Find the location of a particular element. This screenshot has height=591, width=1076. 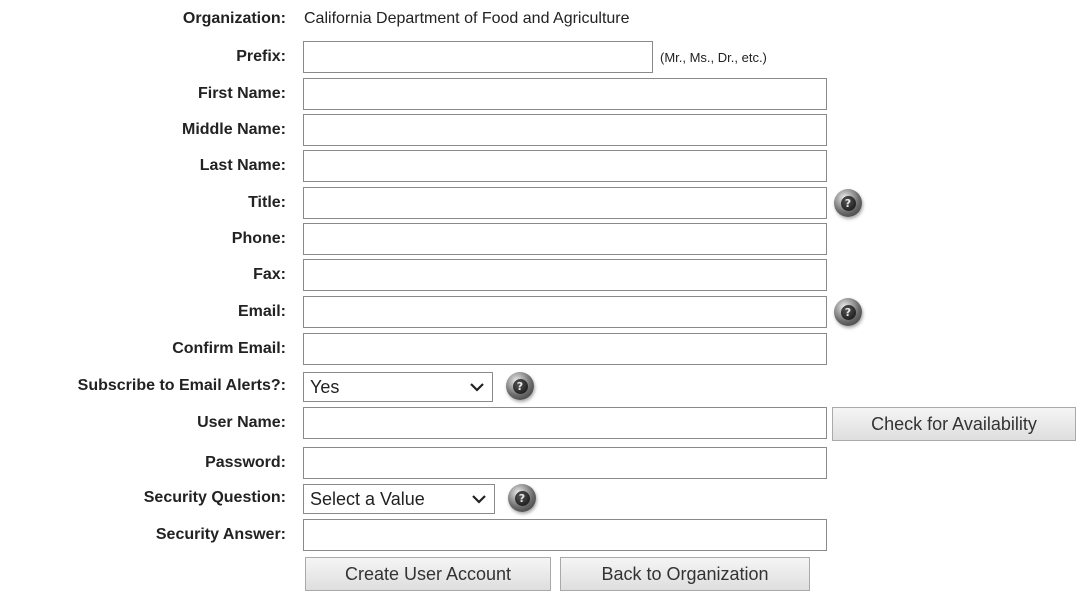

phone-field is located at coordinates (565, 239).